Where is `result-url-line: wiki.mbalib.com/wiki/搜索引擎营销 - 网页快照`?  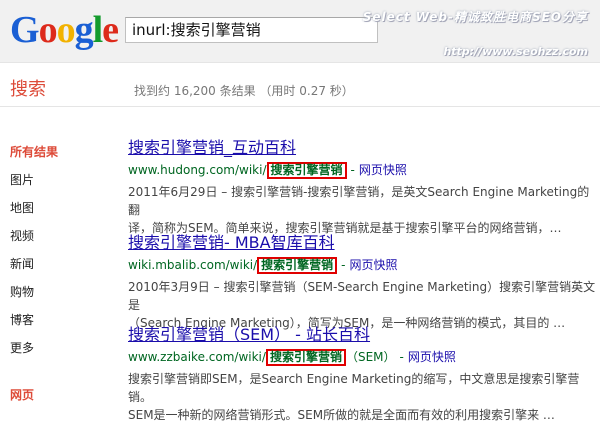 result-url-line: wiki.mbalib.com/wiki/搜索引擎营销 - 网页快照 is located at coordinates (363, 265).